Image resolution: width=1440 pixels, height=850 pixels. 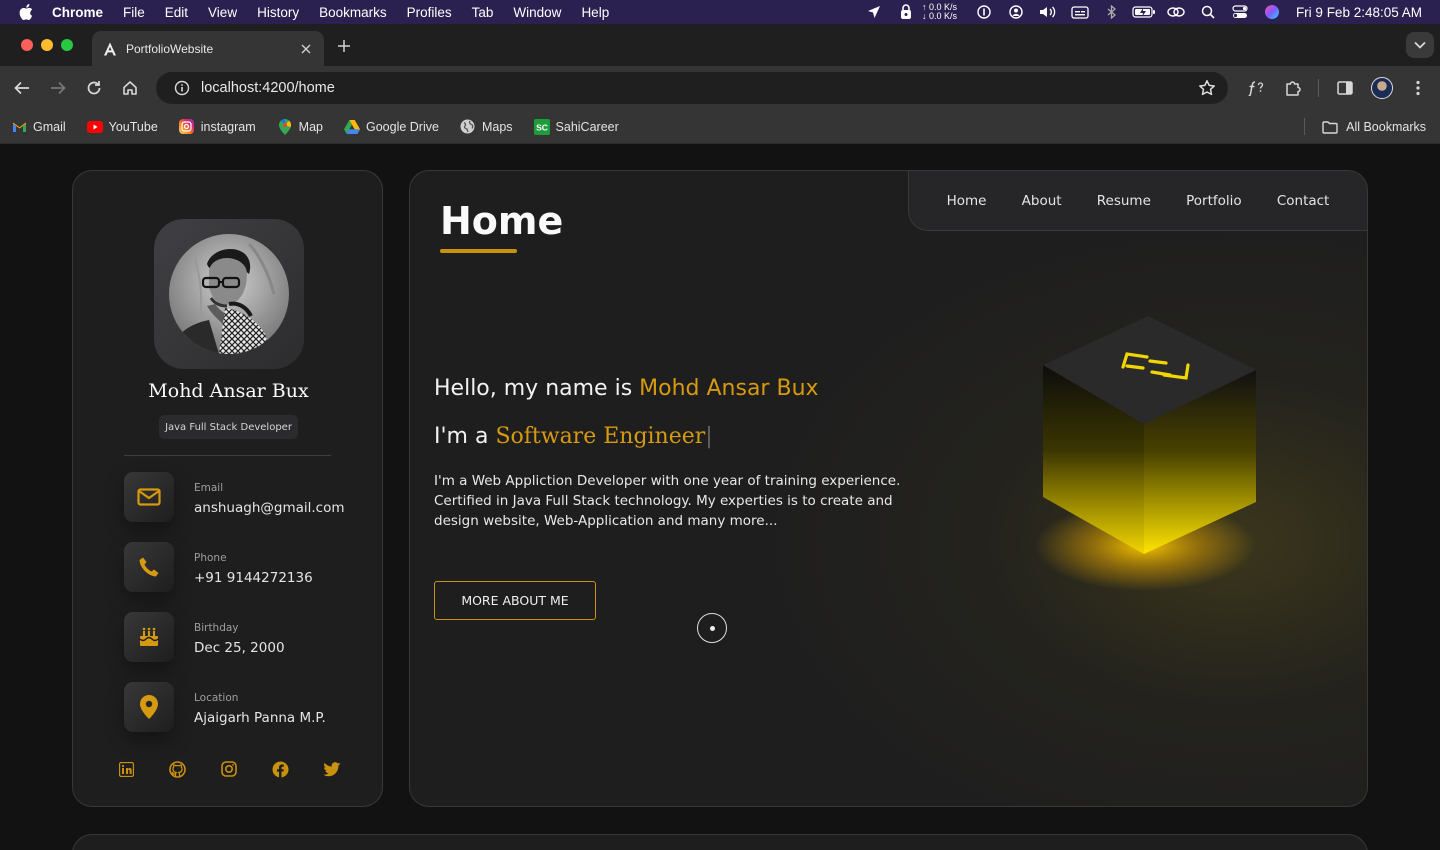 What do you see at coordinates (1080, 12) in the screenshot?
I see `caption-icon` at bounding box center [1080, 12].